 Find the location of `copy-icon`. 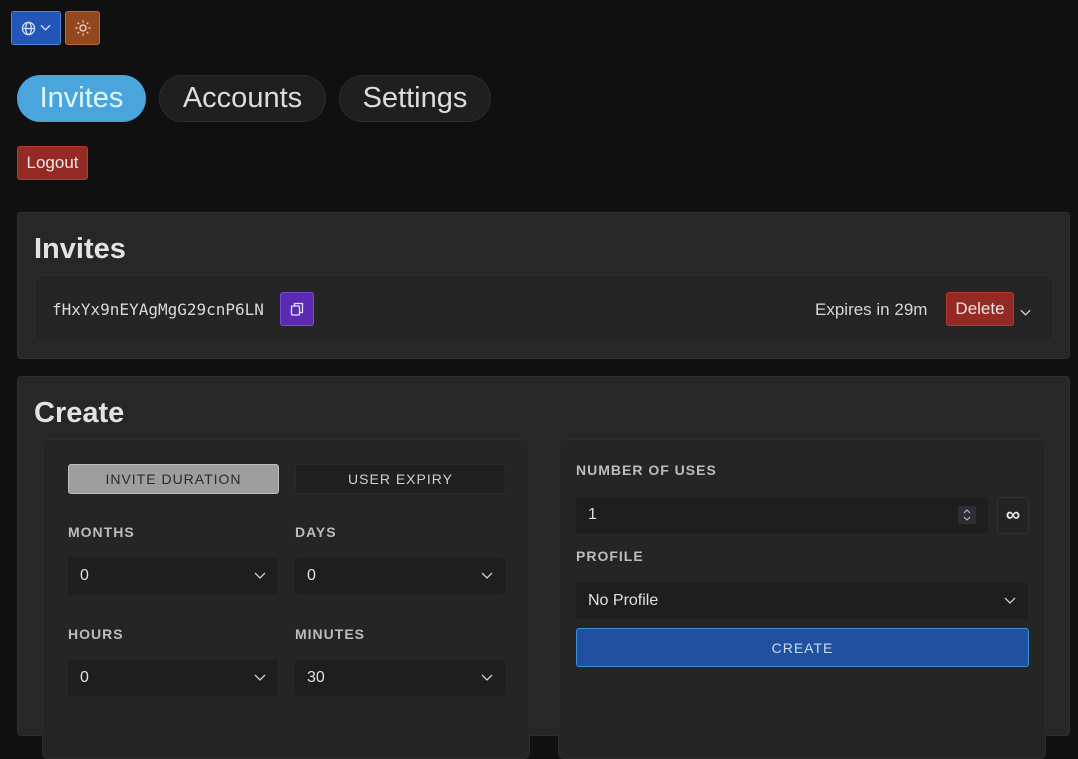

copy-icon is located at coordinates (297, 309).